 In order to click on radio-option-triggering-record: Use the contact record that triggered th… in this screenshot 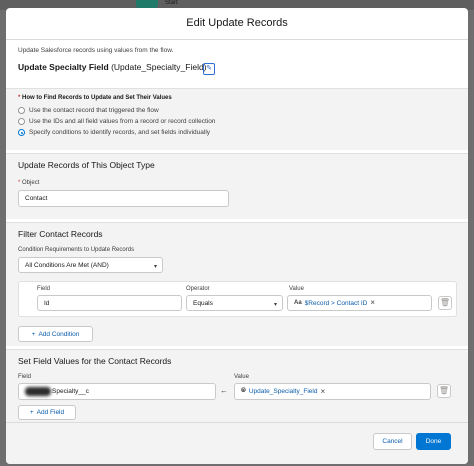, I will do `click(168, 111)`.